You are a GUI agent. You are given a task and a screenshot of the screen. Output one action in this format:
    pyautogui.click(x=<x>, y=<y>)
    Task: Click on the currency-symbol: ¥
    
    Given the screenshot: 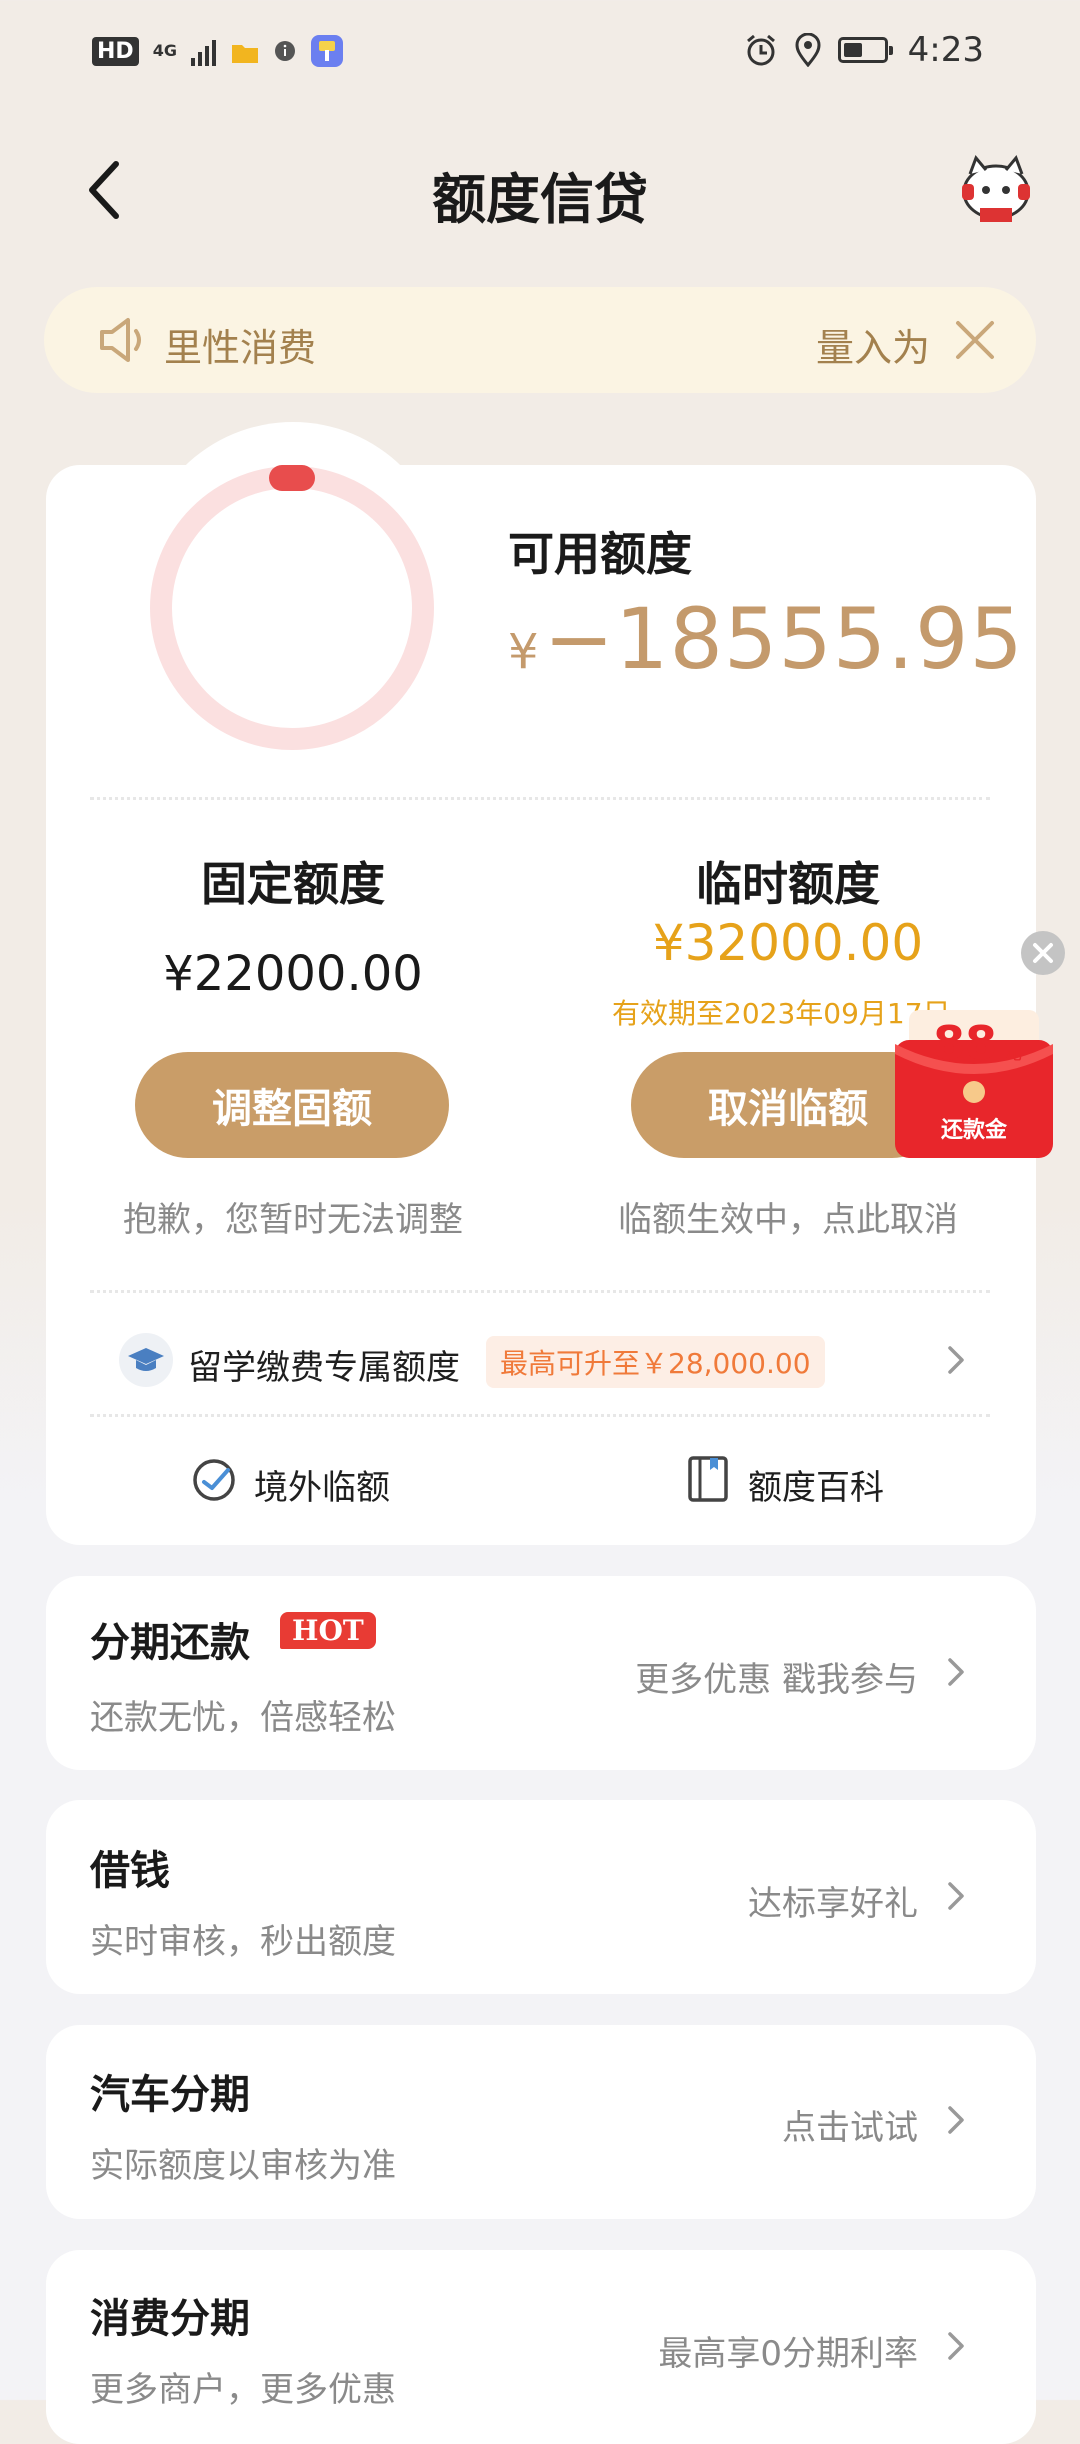 What is the action you would take?
    pyautogui.click(x=523, y=652)
    